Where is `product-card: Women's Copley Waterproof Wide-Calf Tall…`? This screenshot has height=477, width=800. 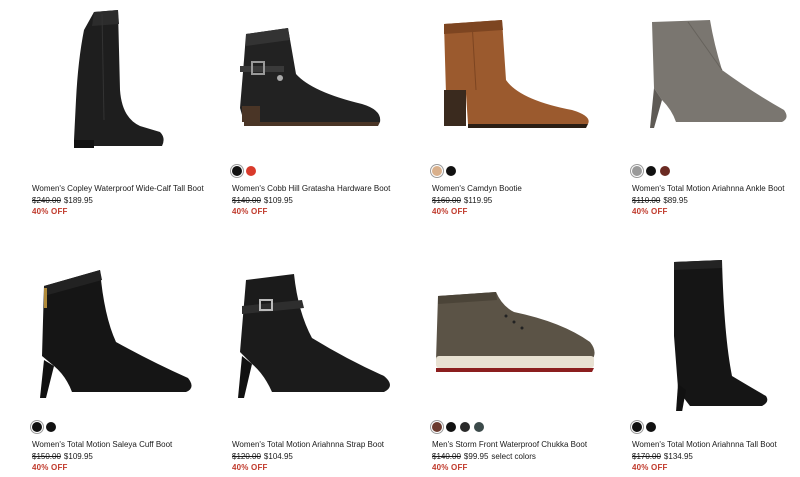 product-card: Women's Copley Waterproof Wide-Calf Tall… is located at coordinates (124, 110).